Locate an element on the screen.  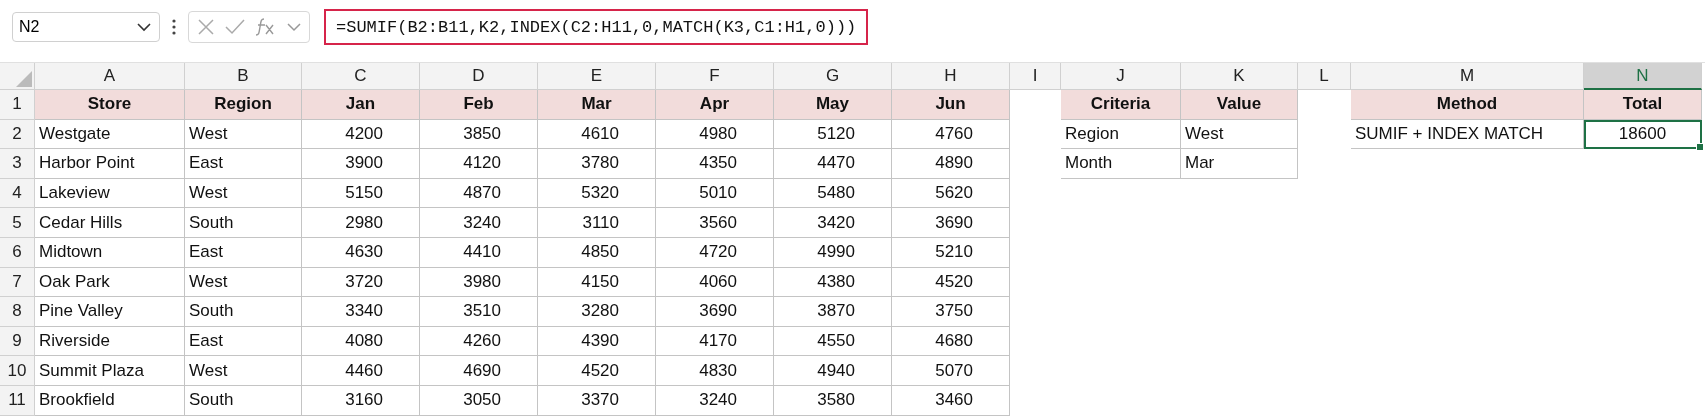
column-heading-cell: Jan is located at coordinates (361, 105).